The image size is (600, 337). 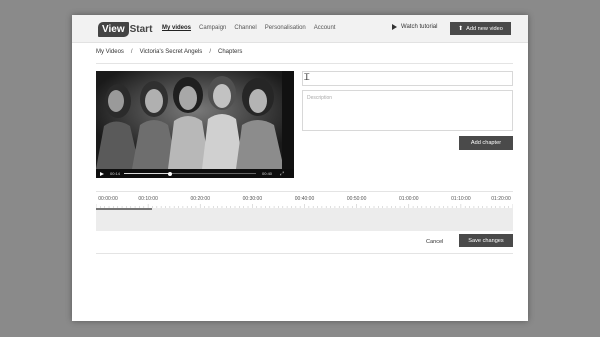 I want to click on nav-item-my-videos: My videos, so click(x=176, y=28).